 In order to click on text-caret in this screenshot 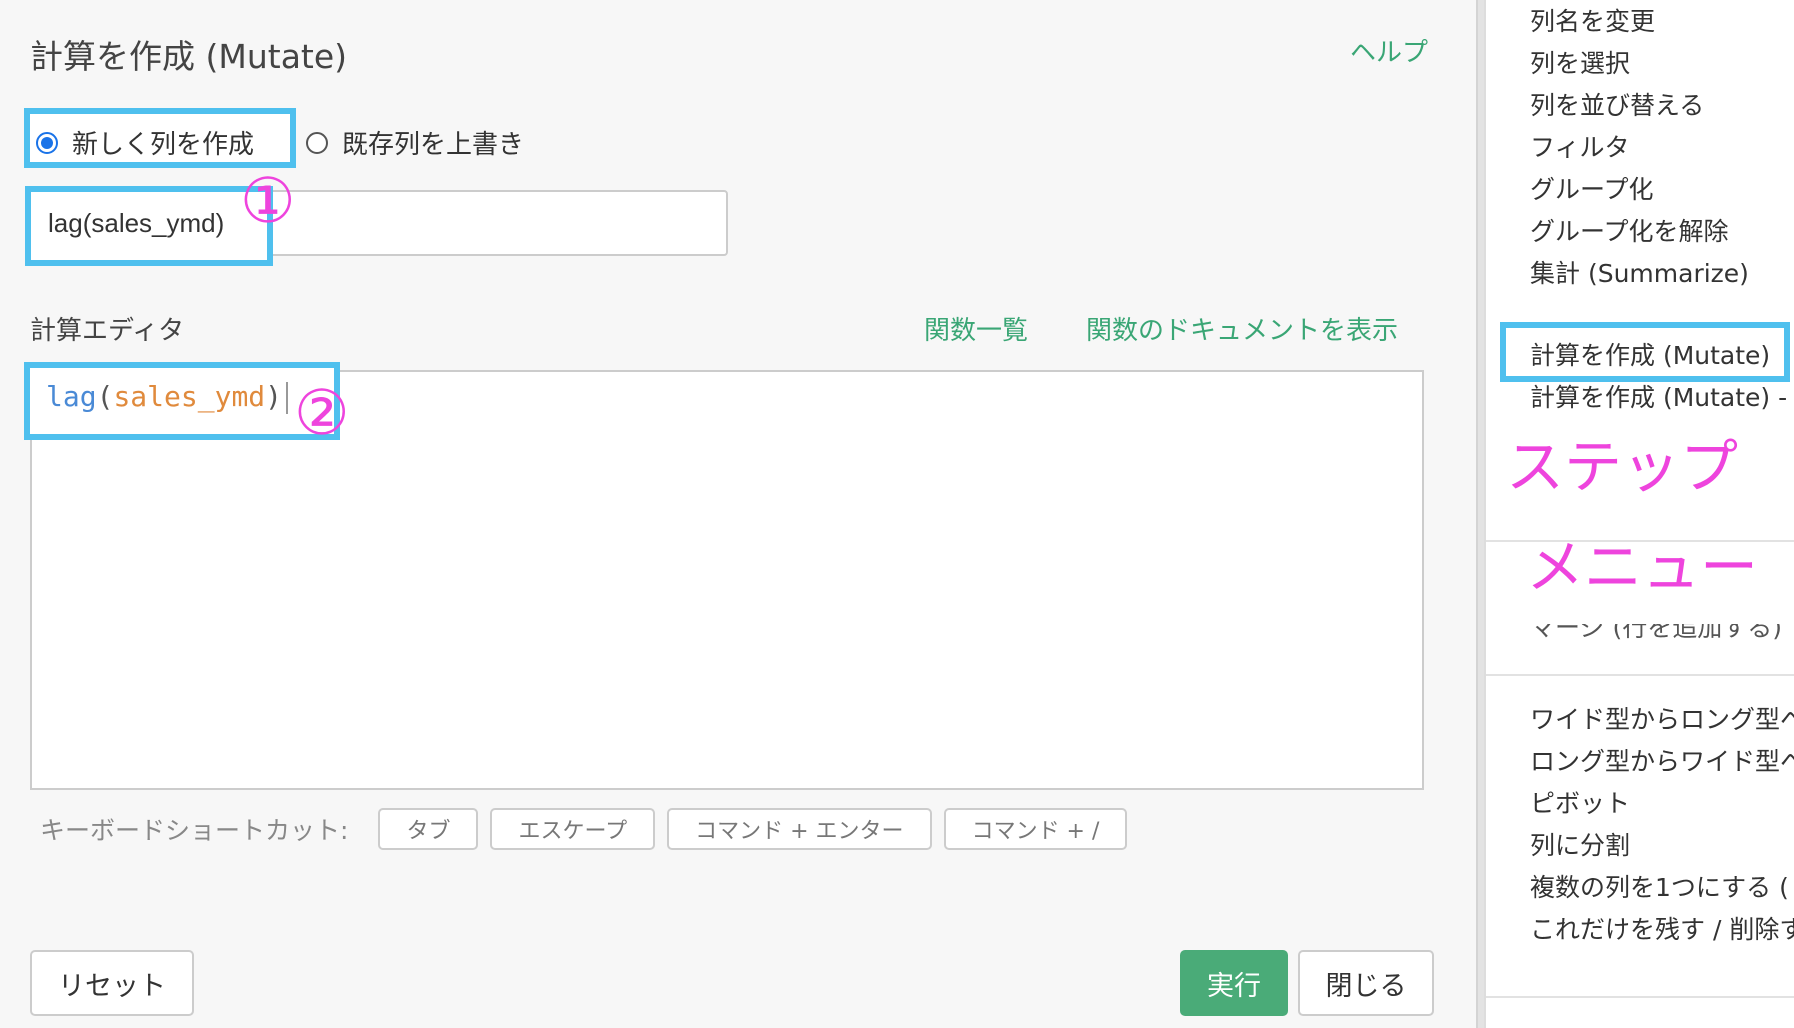, I will do `click(287, 398)`.